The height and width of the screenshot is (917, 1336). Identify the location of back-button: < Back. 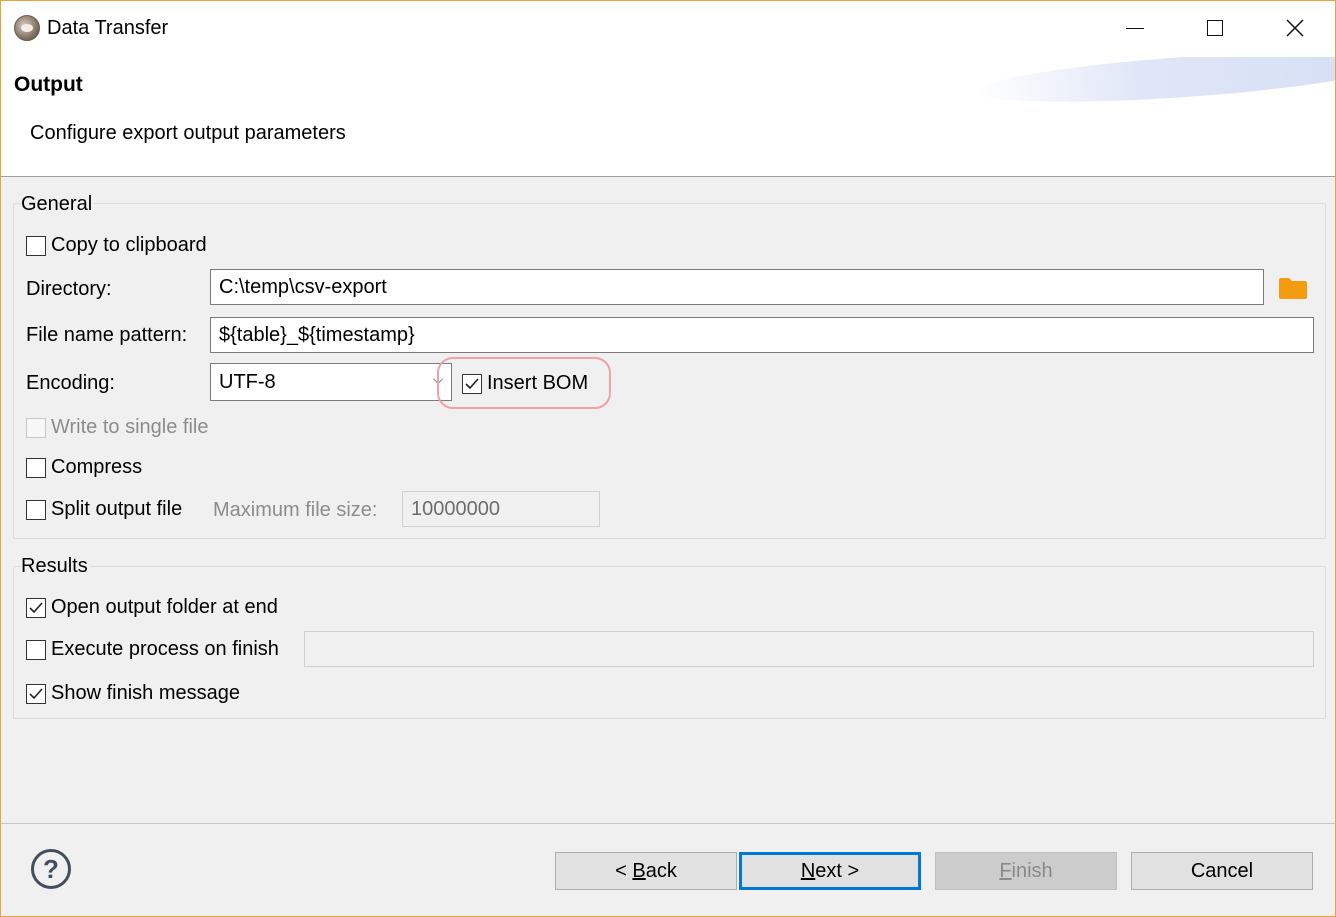
(646, 871).